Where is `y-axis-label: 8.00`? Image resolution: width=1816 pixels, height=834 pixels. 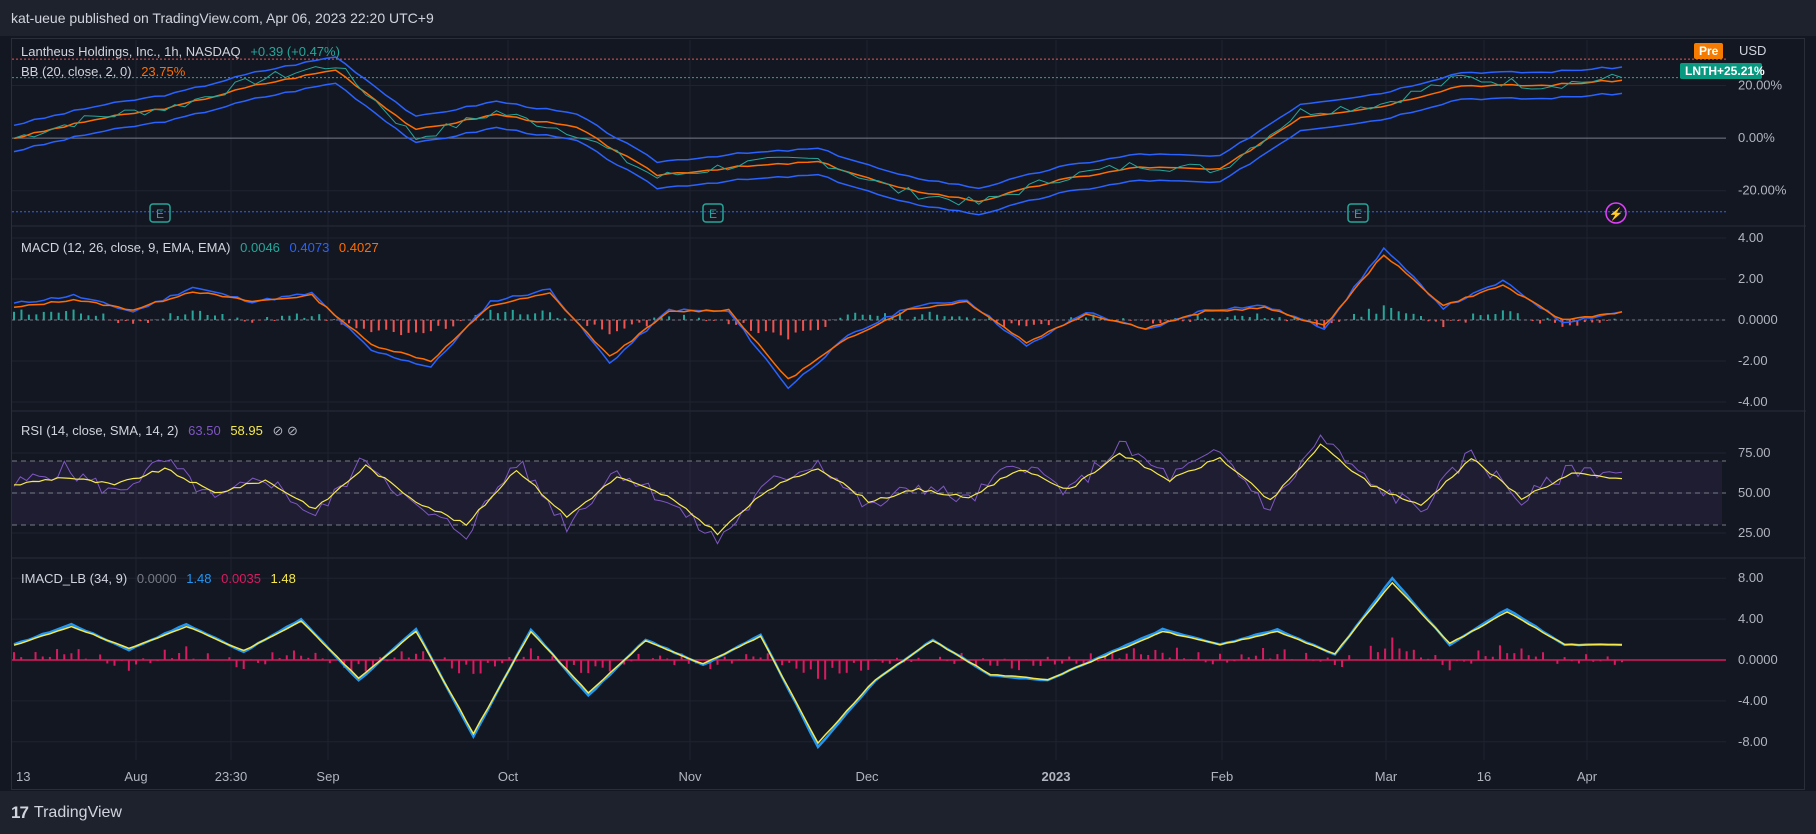 y-axis-label: 8.00 is located at coordinates (1750, 577).